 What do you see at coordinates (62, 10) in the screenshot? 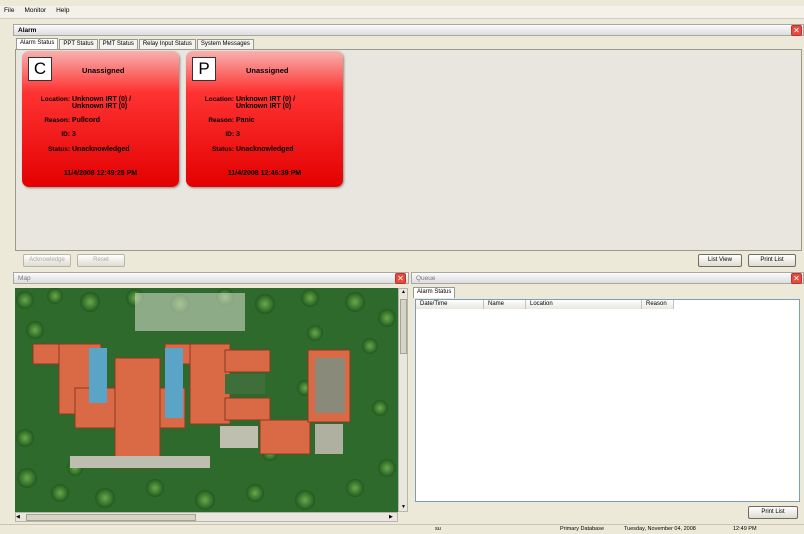
I see `menu-help: Help` at bounding box center [62, 10].